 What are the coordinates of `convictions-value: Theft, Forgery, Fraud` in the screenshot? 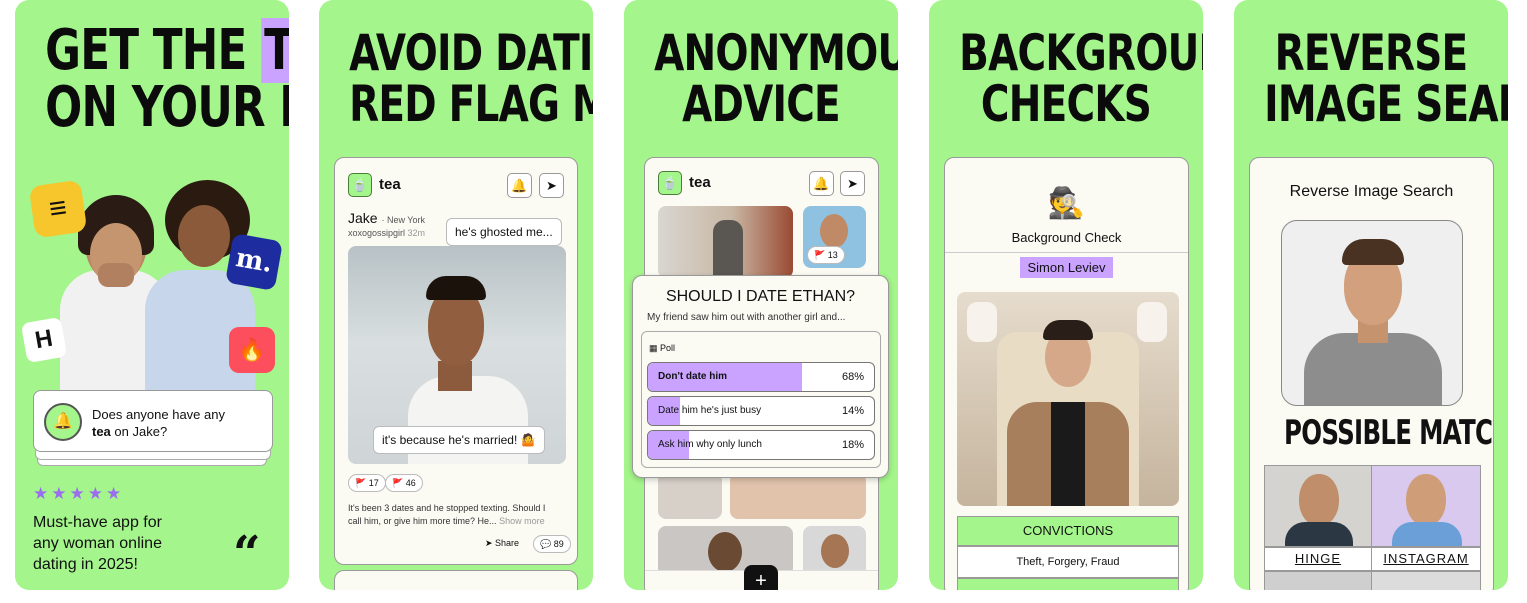 It's located at (1068, 562).